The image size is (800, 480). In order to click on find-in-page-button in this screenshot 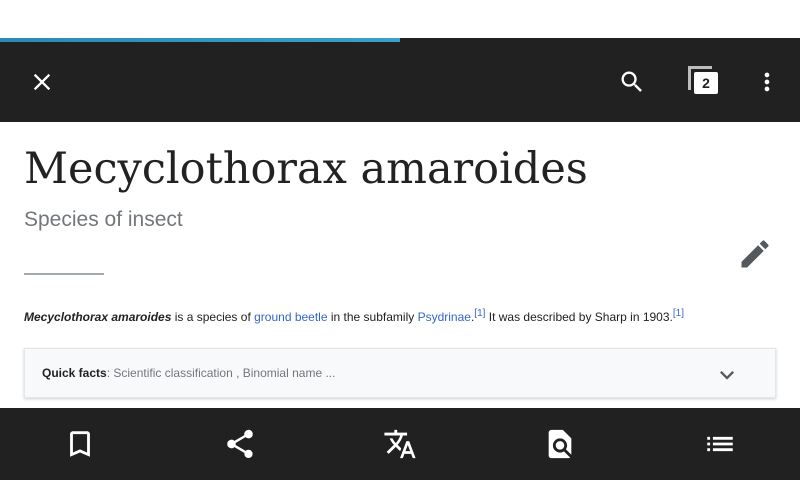, I will do `click(560, 444)`.